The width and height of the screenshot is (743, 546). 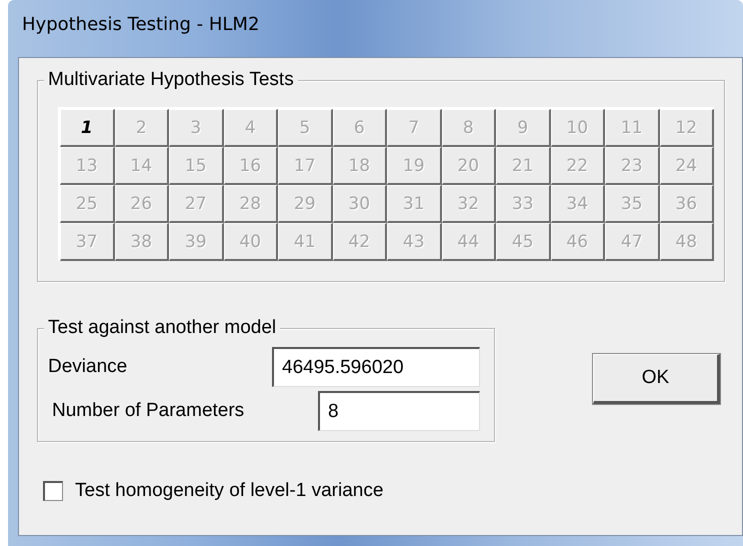 What do you see at coordinates (399, 411) in the screenshot?
I see `input-field: 8` at bounding box center [399, 411].